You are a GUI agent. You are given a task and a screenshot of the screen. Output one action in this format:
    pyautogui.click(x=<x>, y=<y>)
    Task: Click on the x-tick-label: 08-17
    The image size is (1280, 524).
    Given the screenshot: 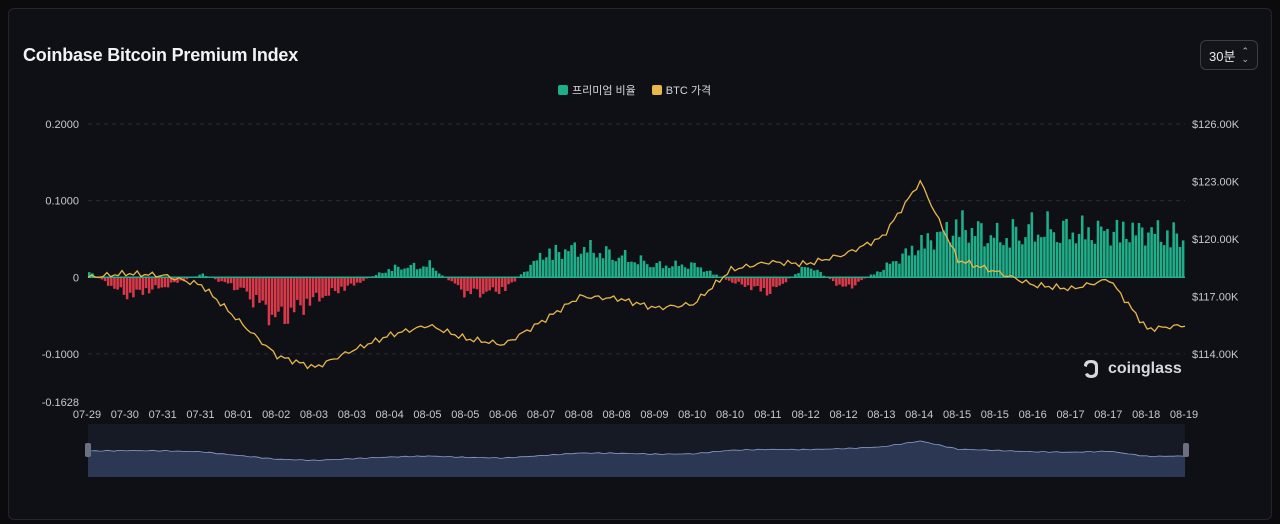 What is the action you would take?
    pyautogui.click(x=1108, y=415)
    